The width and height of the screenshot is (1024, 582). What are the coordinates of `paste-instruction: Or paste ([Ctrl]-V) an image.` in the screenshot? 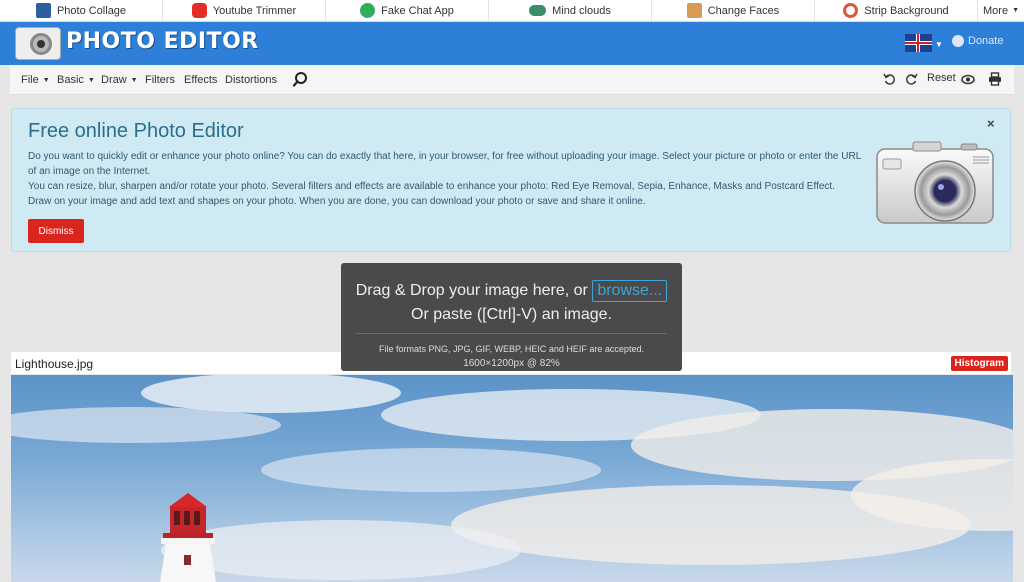 It's located at (511, 314).